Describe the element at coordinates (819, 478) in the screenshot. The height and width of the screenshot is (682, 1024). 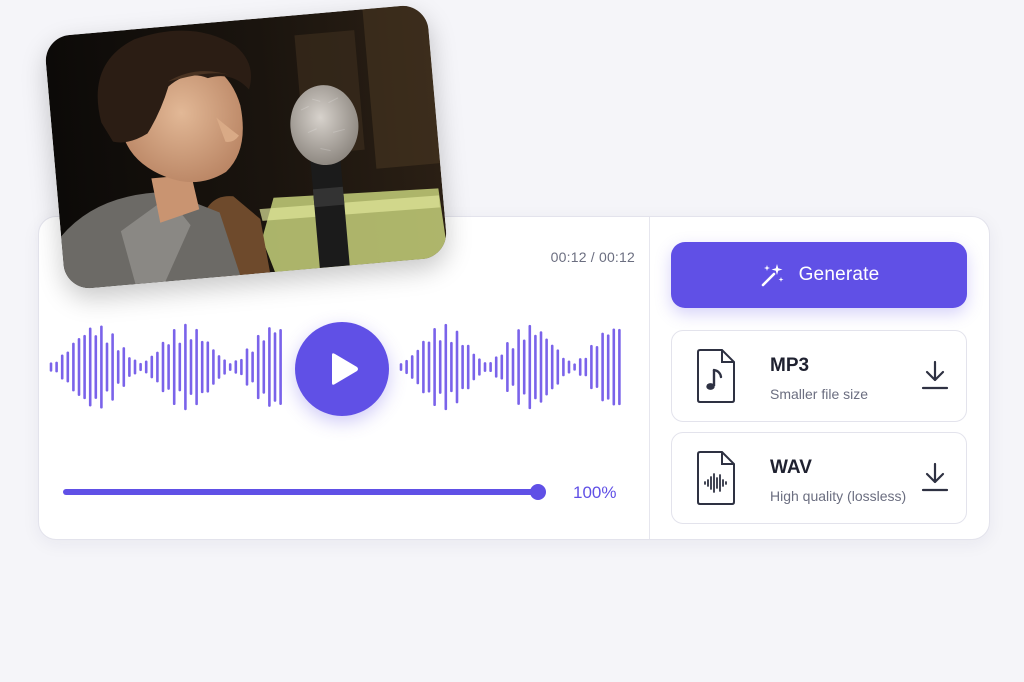
I see `format-option-wav: WAV High quality (lossless)` at that location.